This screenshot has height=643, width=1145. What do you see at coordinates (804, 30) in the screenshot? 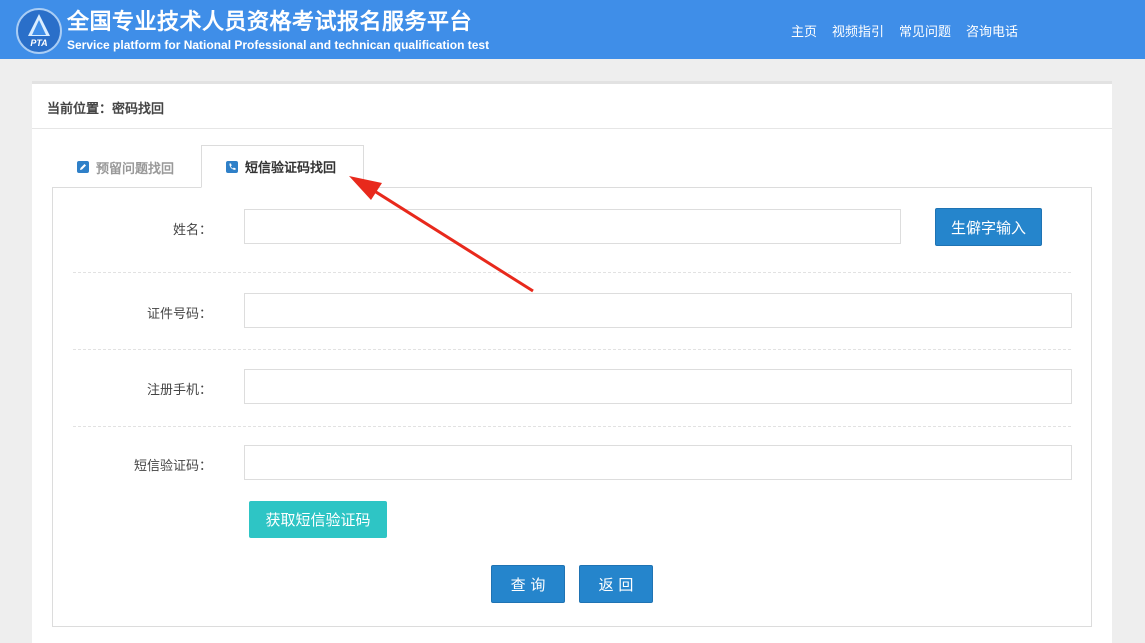
I see `nav-home: 主页` at bounding box center [804, 30].